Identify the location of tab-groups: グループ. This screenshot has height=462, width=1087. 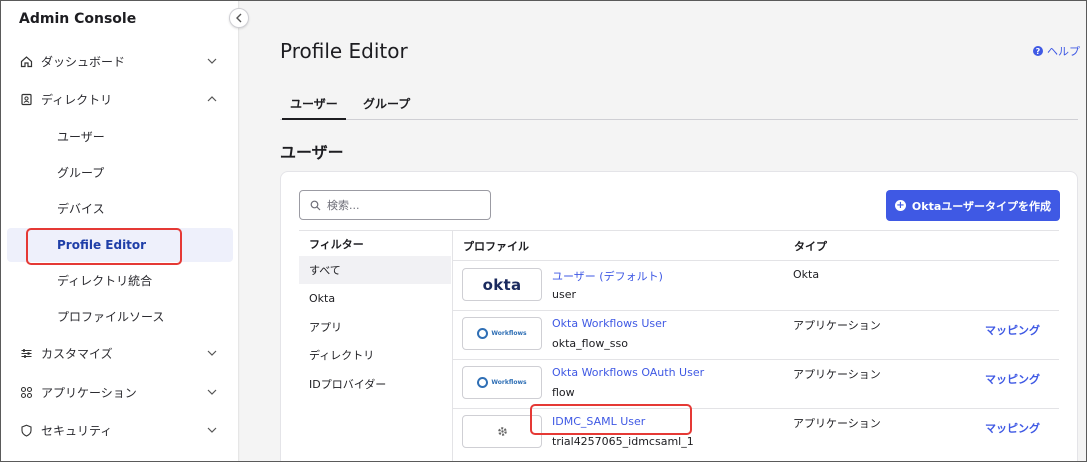
(386, 103).